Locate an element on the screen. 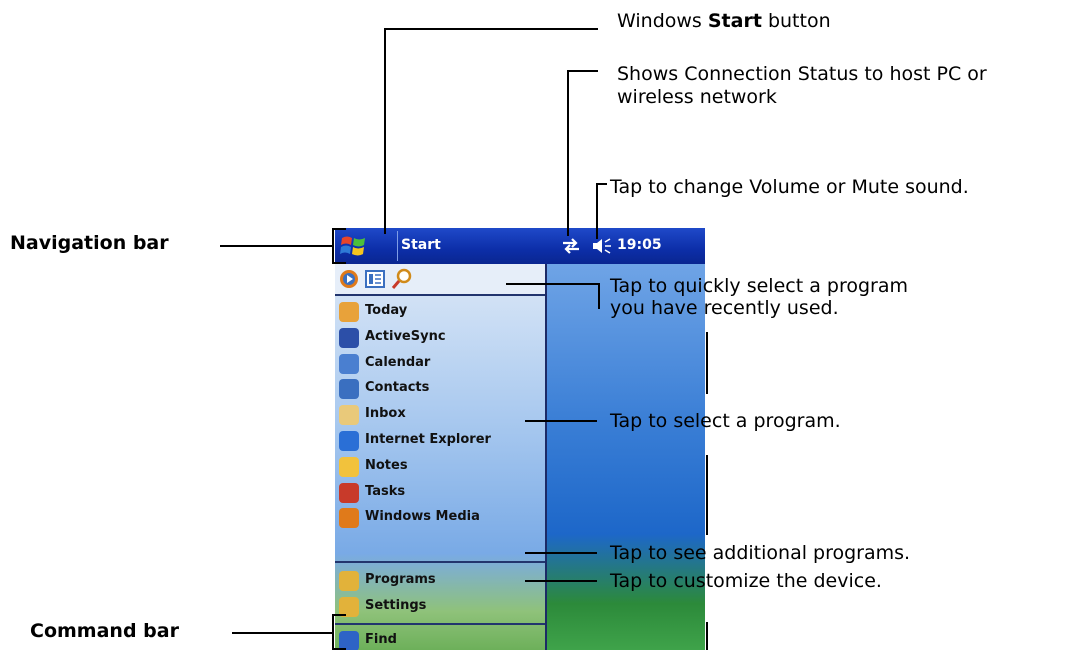 This screenshot has height=650, width=1087. select-program-annotation: Tap to select a program. is located at coordinates (725, 421).